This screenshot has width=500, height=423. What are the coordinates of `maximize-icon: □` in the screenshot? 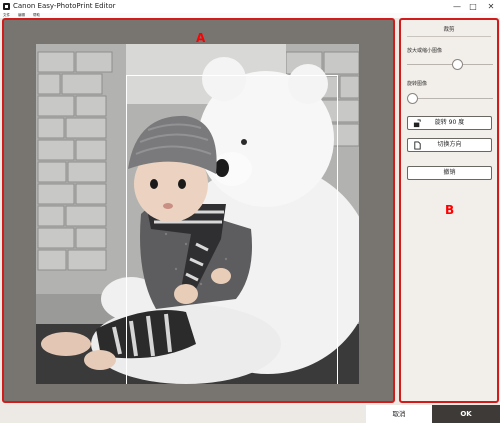 It's located at (473, 6).